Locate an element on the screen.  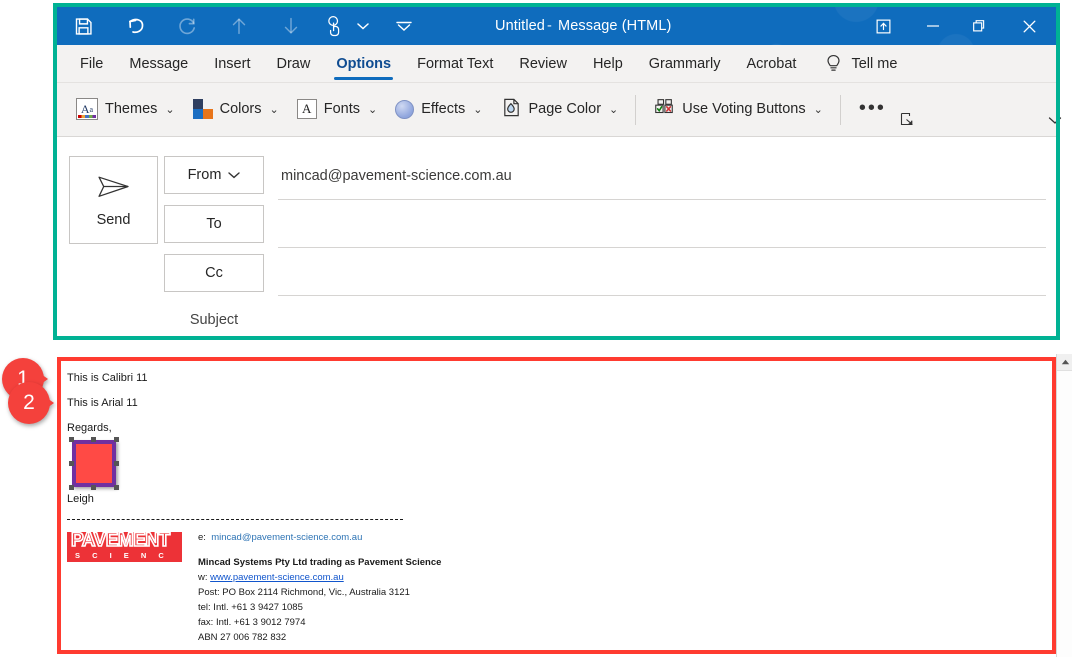
resize-handle-left is located at coordinates (71, 463).